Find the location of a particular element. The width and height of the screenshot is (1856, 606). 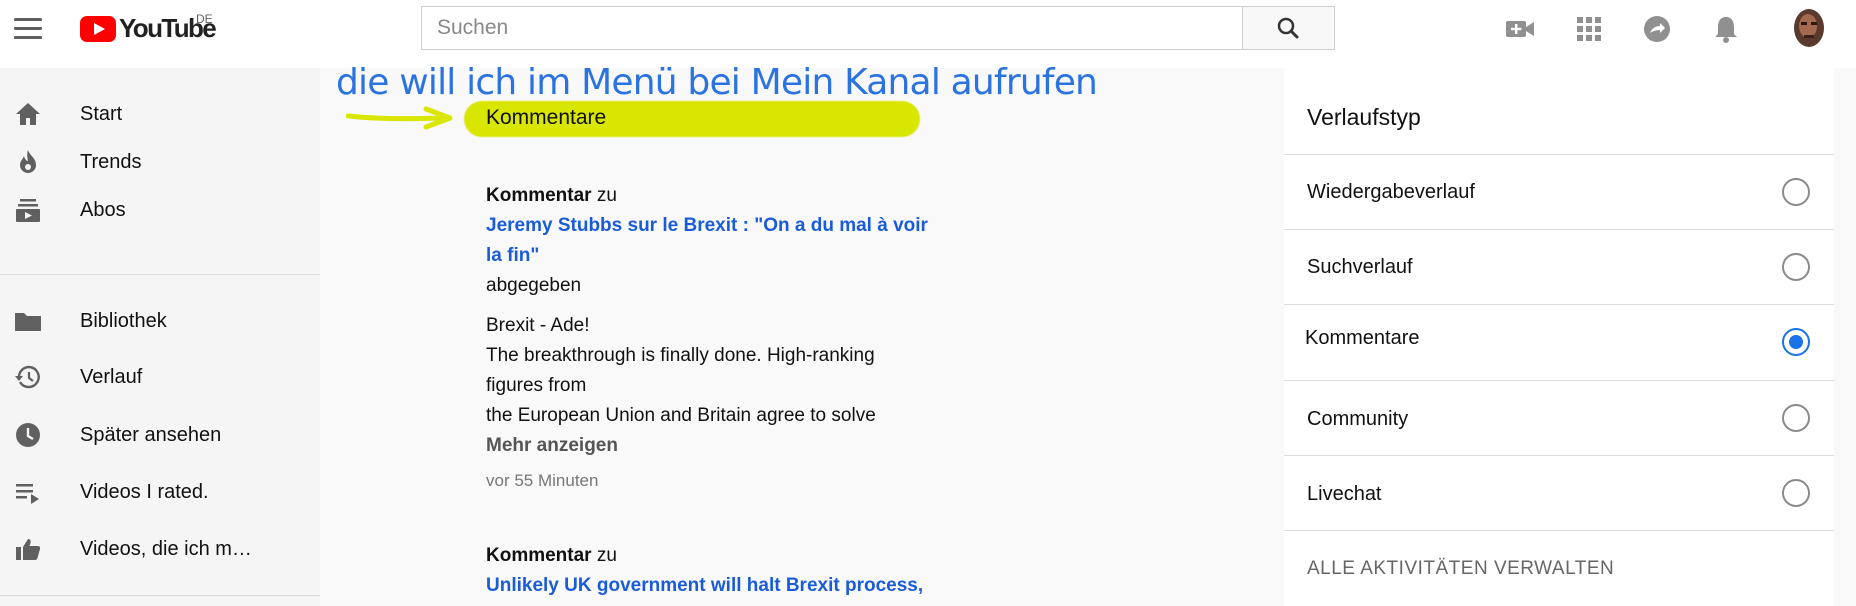

sidebar-item-videos-rated: Videos I rated. is located at coordinates (160, 492).